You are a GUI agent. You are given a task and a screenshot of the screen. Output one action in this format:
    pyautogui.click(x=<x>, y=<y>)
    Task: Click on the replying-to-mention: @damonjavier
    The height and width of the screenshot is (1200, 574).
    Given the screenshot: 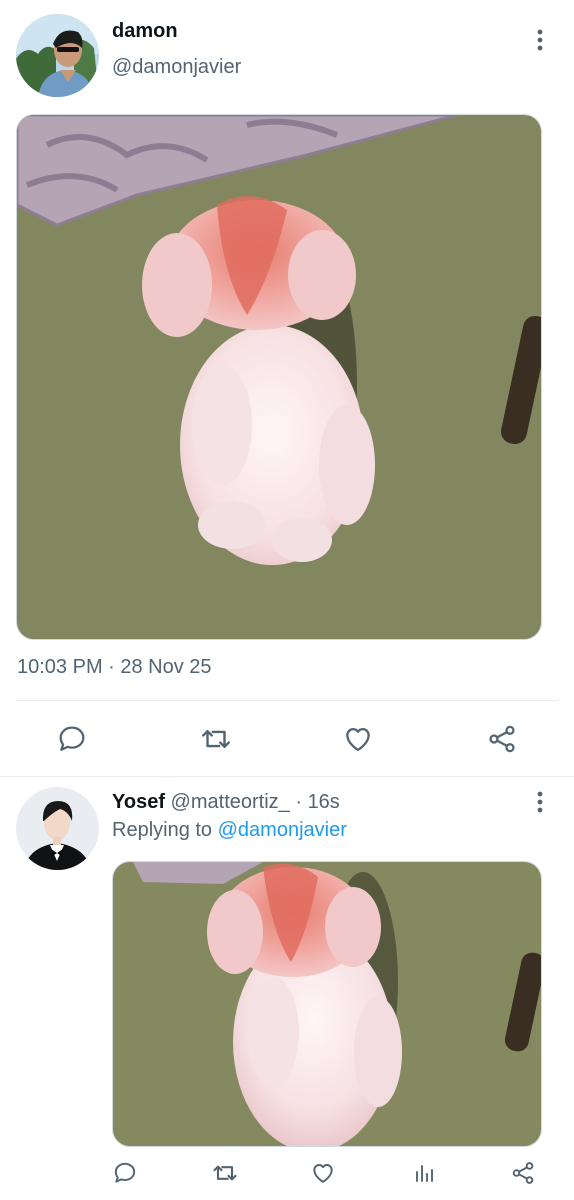 What is the action you would take?
    pyautogui.click(x=282, y=830)
    